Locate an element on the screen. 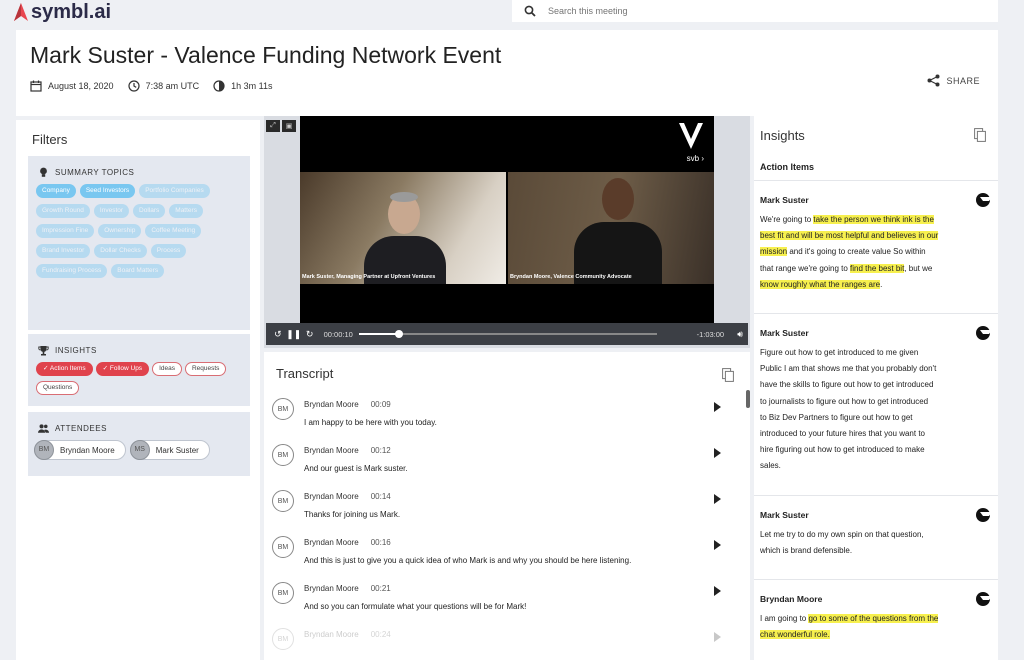 The height and width of the screenshot is (660, 1024). share-button: SHARE is located at coordinates (953, 80).